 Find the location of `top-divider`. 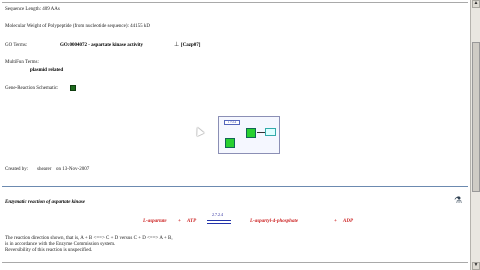

top-divider is located at coordinates (235, 2).